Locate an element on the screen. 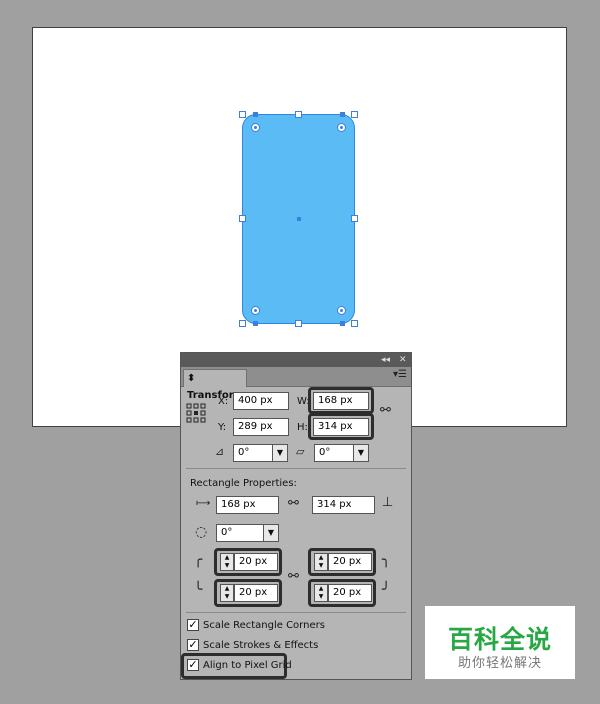 The height and width of the screenshot is (704, 600). scale-strokes-checkbox: ✓ is located at coordinates (193, 645).